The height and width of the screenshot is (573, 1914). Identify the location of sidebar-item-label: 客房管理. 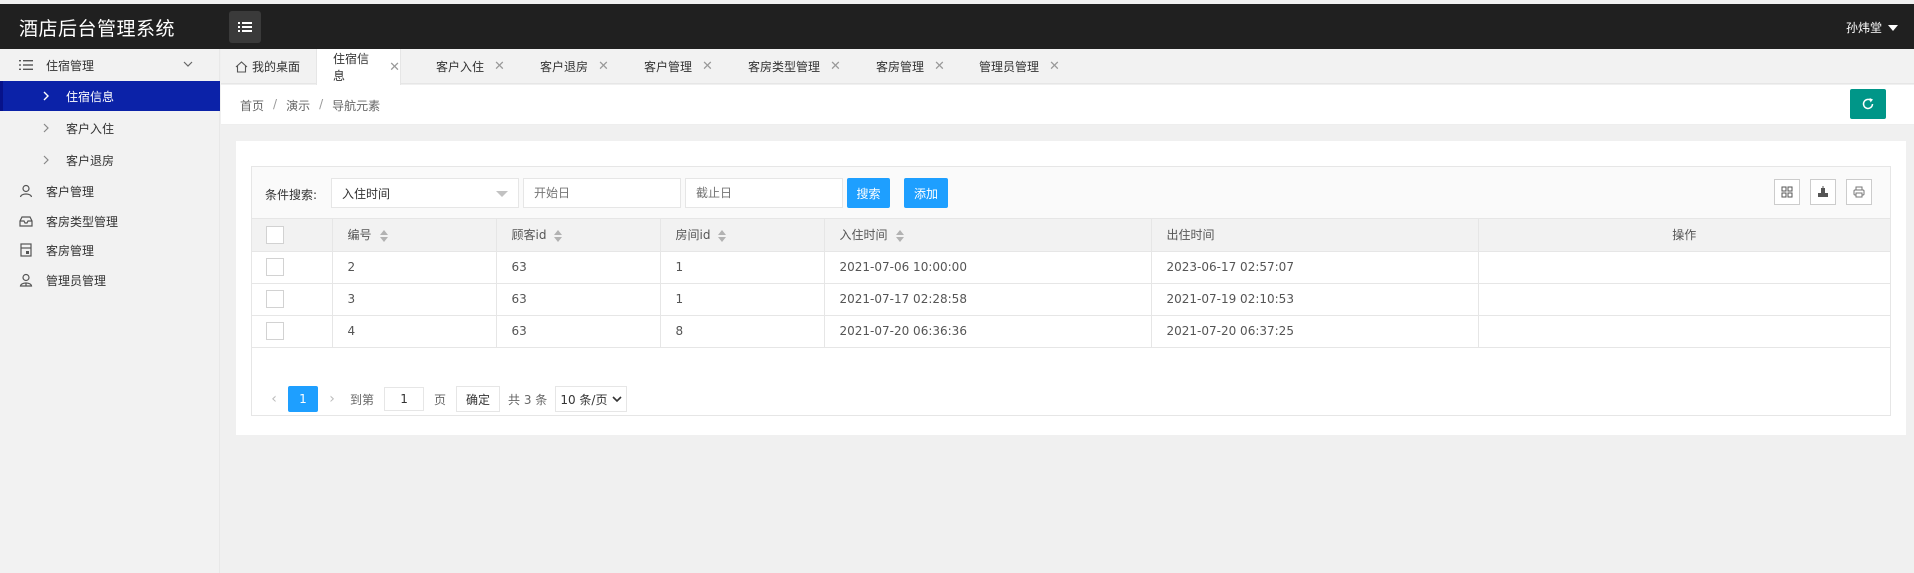
(70, 250).